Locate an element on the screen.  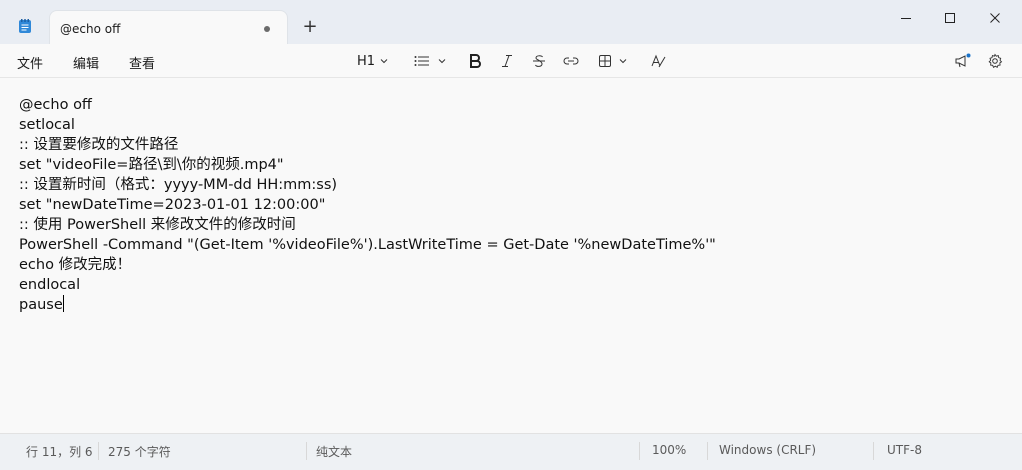
menu-toolbar: 文件 编辑 查看 H1 is located at coordinates (511, 61).